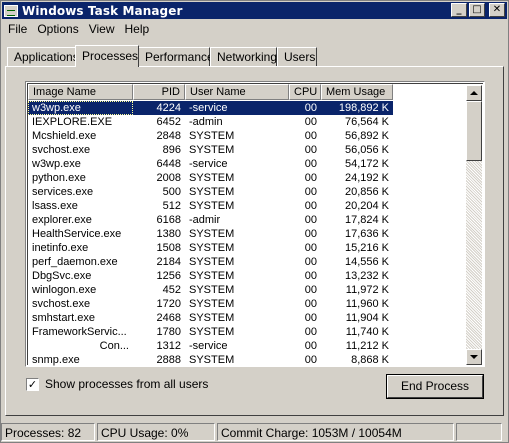 This screenshot has width=509, height=443. Describe the element at coordinates (32, 384) in the screenshot. I see `show-all-users-checkbox: ✓` at that location.